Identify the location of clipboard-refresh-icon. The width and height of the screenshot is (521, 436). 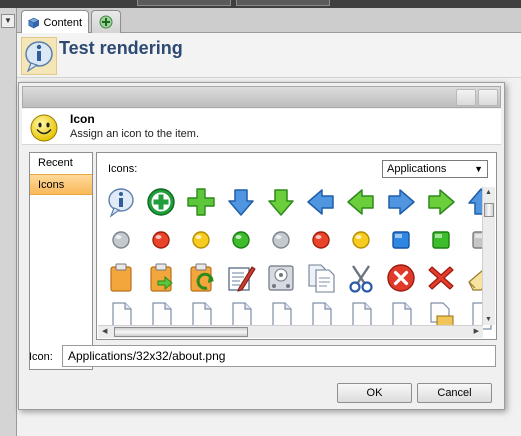
(202, 277).